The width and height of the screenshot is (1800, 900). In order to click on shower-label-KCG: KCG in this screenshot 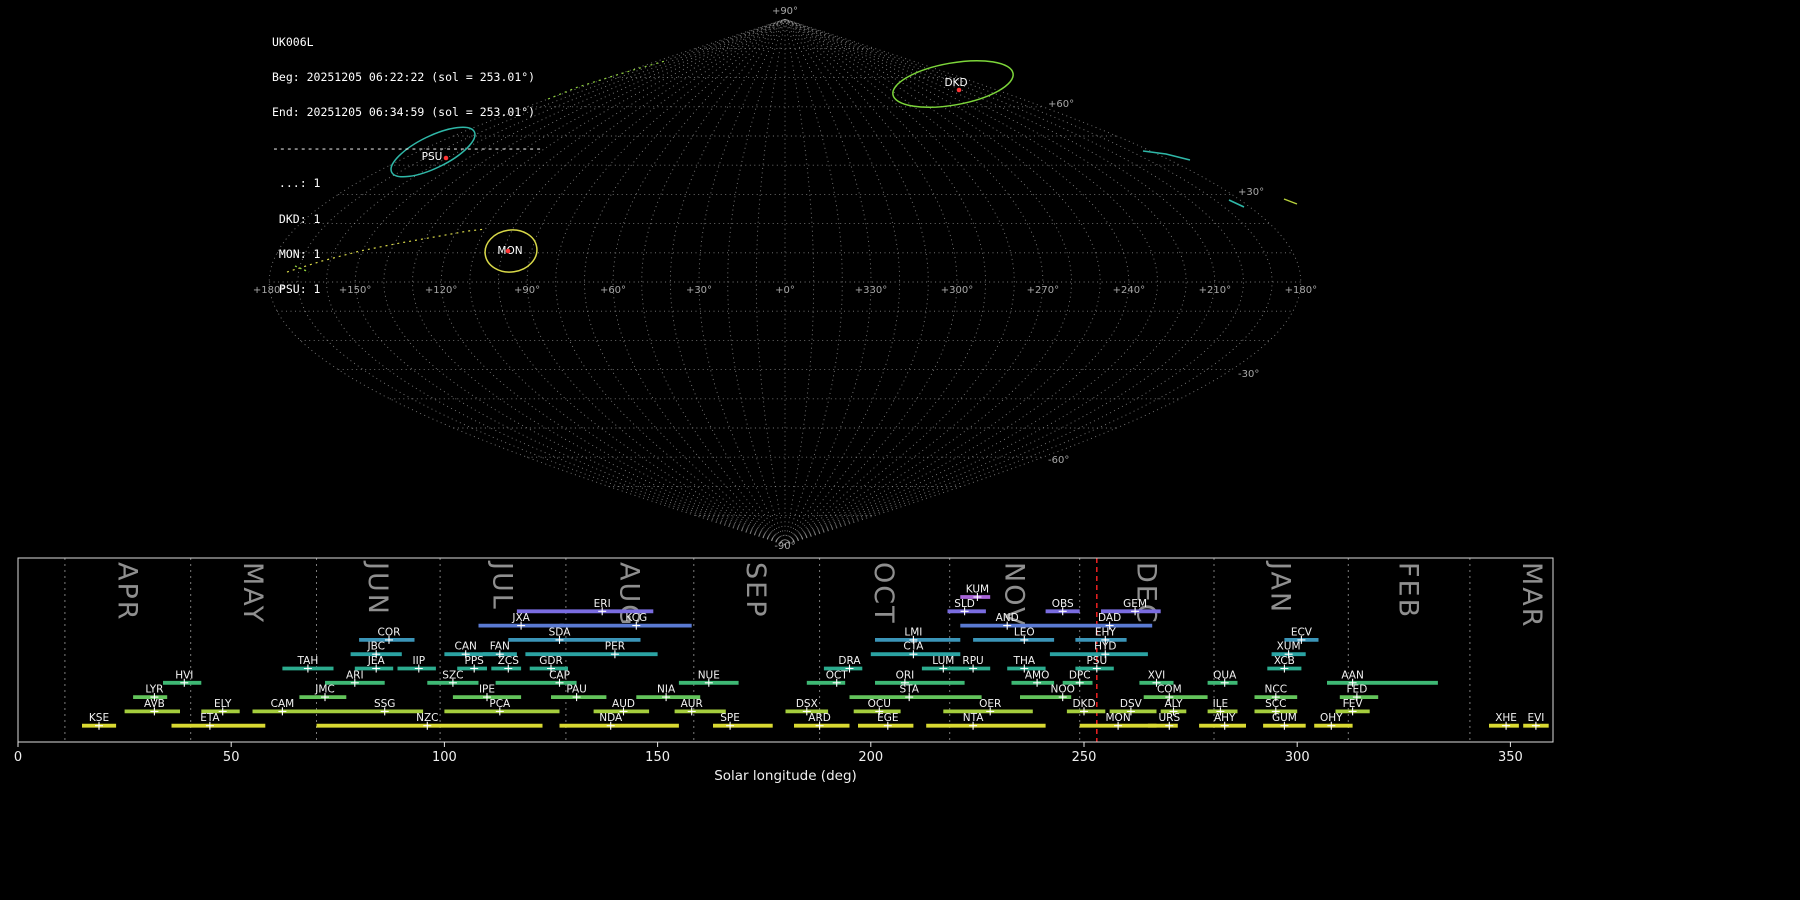, I will do `click(636, 618)`.